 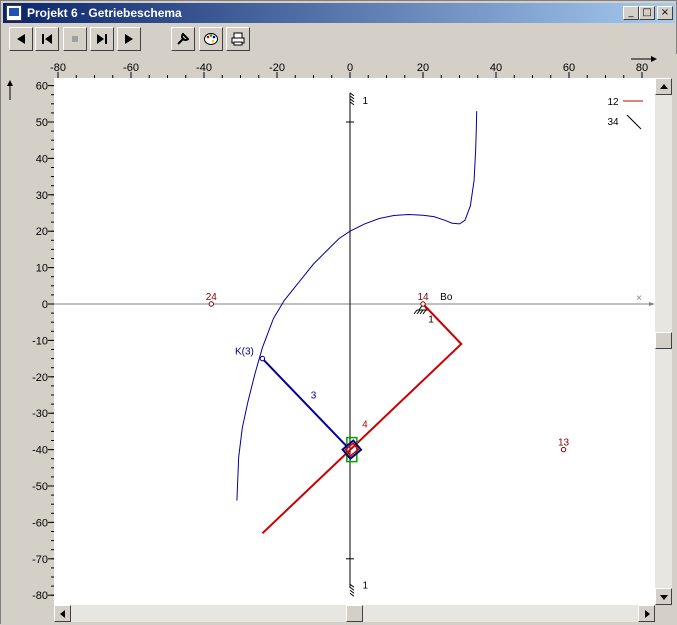 I want to click on play-left-icon, so click(x=21, y=39).